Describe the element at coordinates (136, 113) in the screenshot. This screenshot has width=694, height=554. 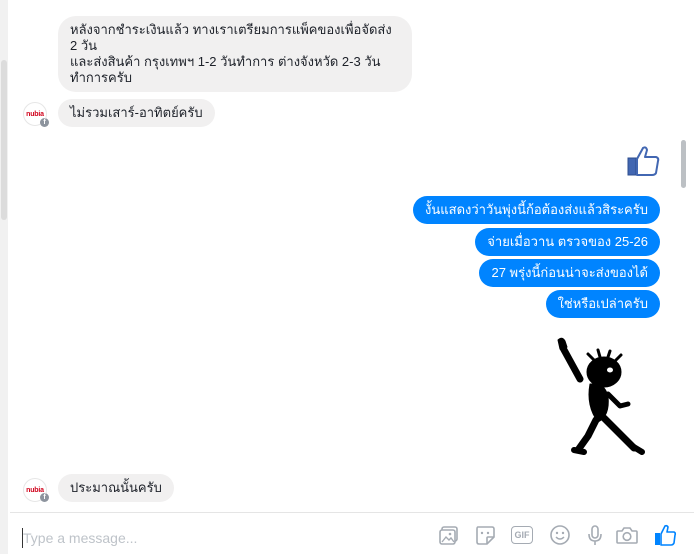
I see `incoming-message: ไม่รวมเสาร์-อาทิตย์ครับ` at that location.